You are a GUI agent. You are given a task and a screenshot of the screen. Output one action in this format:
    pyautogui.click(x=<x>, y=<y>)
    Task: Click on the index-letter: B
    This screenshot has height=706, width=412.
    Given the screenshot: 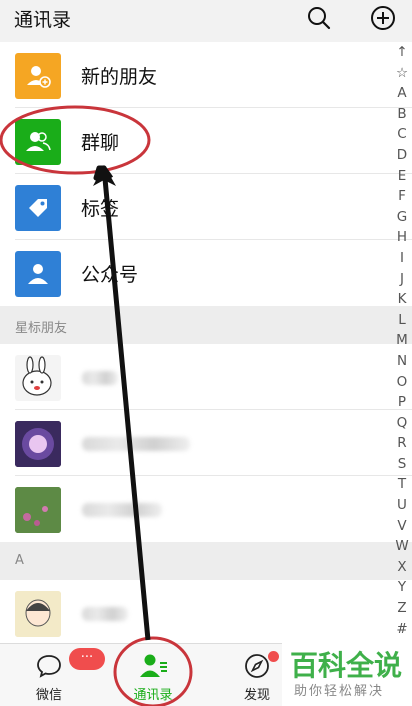 What is the action you would take?
    pyautogui.click(x=402, y=116)
    